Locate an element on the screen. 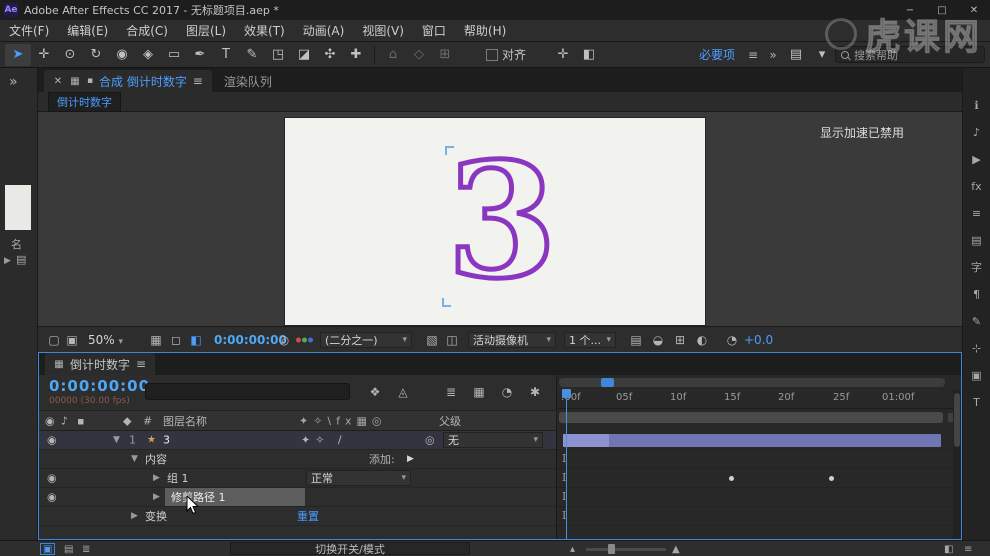 The height and width of the screenshot is (556, 990). blend-mode-dropdown: 正常 ▾ is located at coordinates (358, 478).